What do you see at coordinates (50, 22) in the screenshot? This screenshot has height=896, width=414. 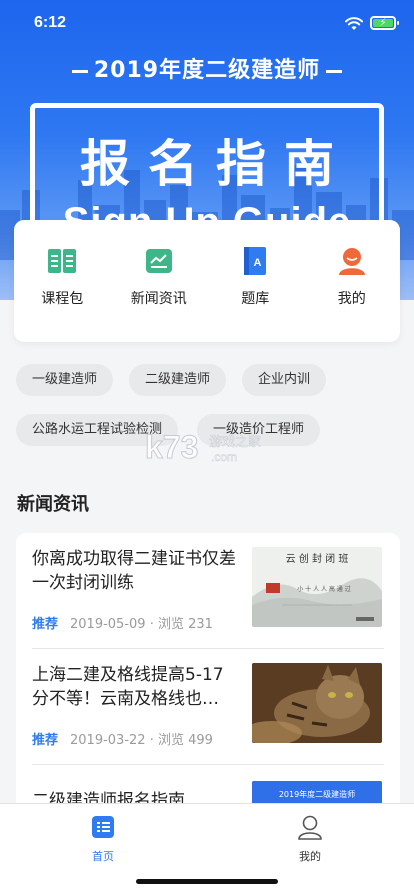 I see `status-time: 6:12` at bounding box center [50, 22].